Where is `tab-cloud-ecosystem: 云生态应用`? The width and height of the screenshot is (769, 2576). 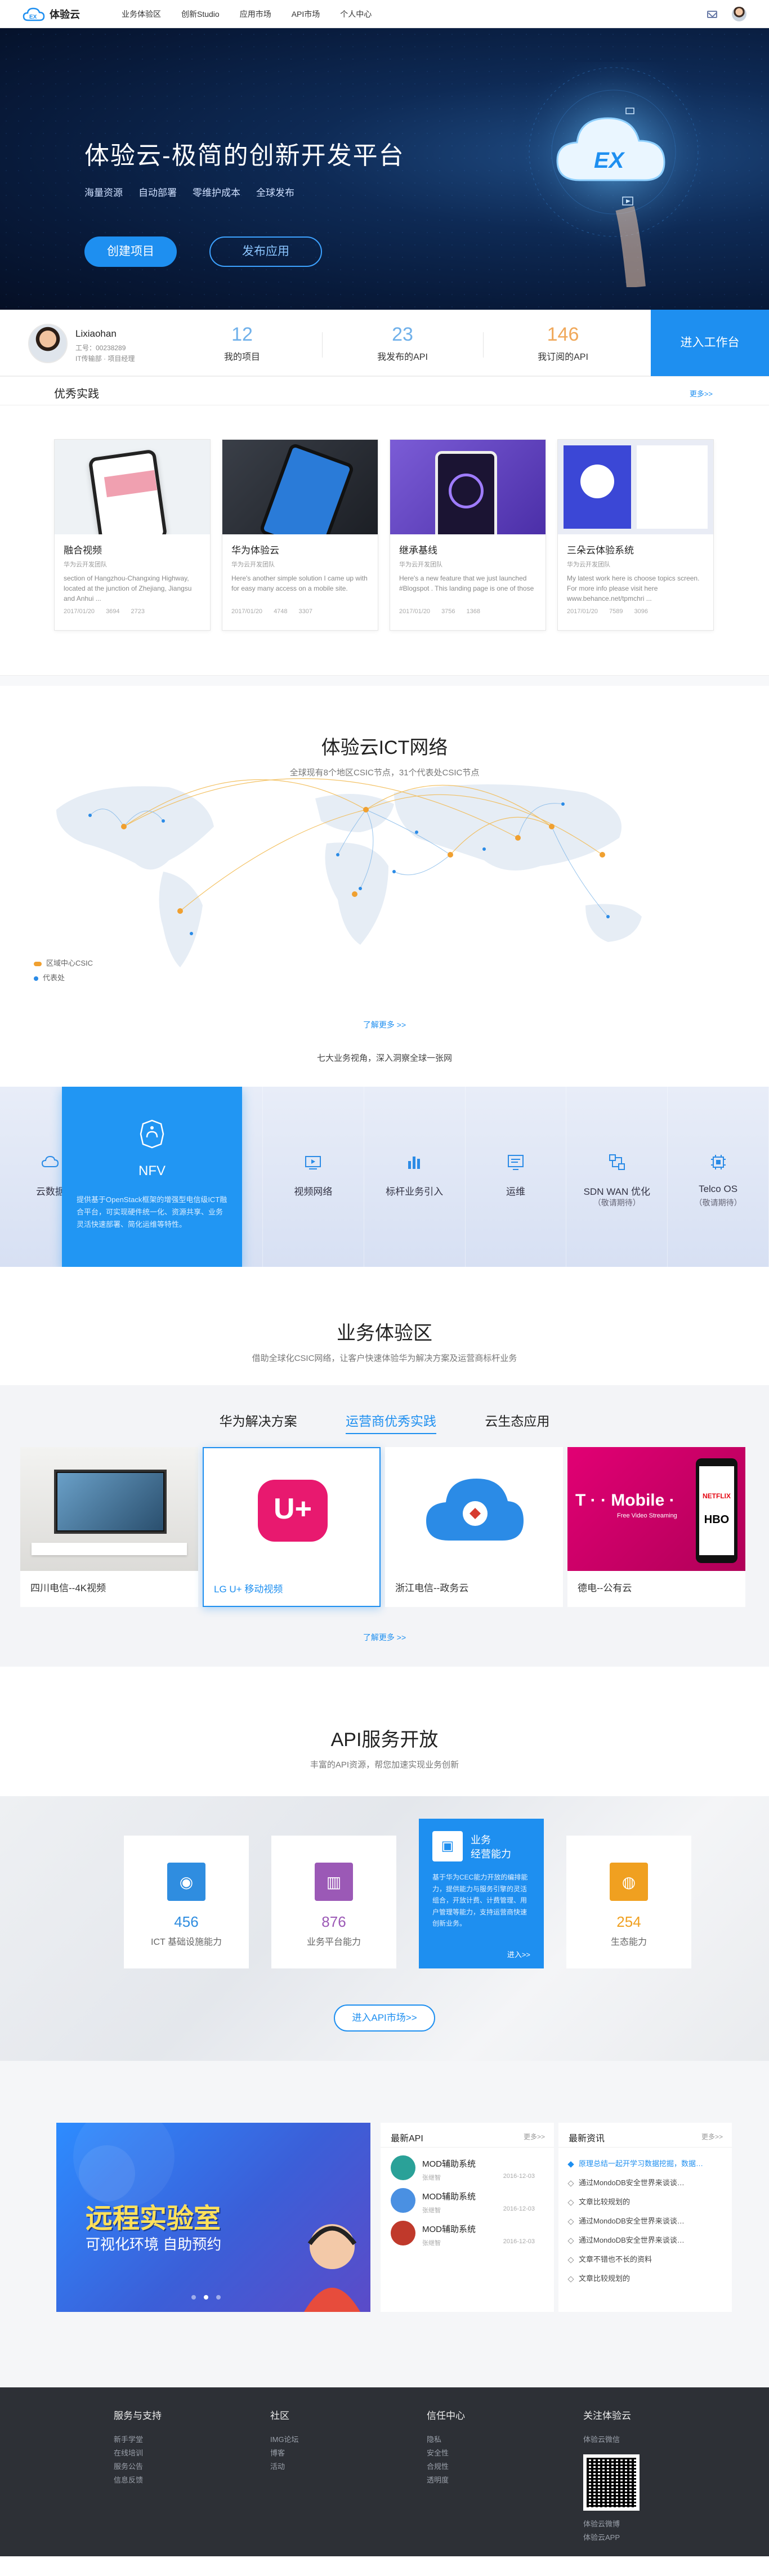 tab-cloud-ecosystem: 云生态应用 is located at coordinates (517, 1421).